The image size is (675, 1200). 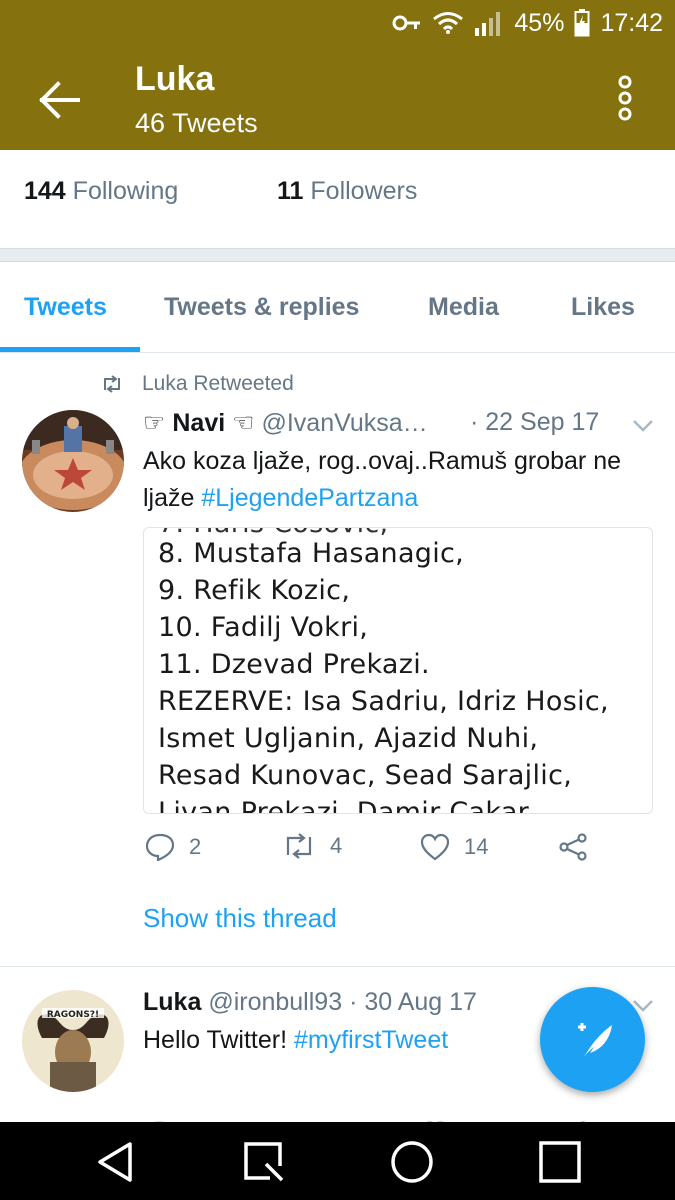 What do you see at coordinates (337, 1118) in the screenshot?
I see `next-tweet-actions-peek` at bounding box center [337, 1118].